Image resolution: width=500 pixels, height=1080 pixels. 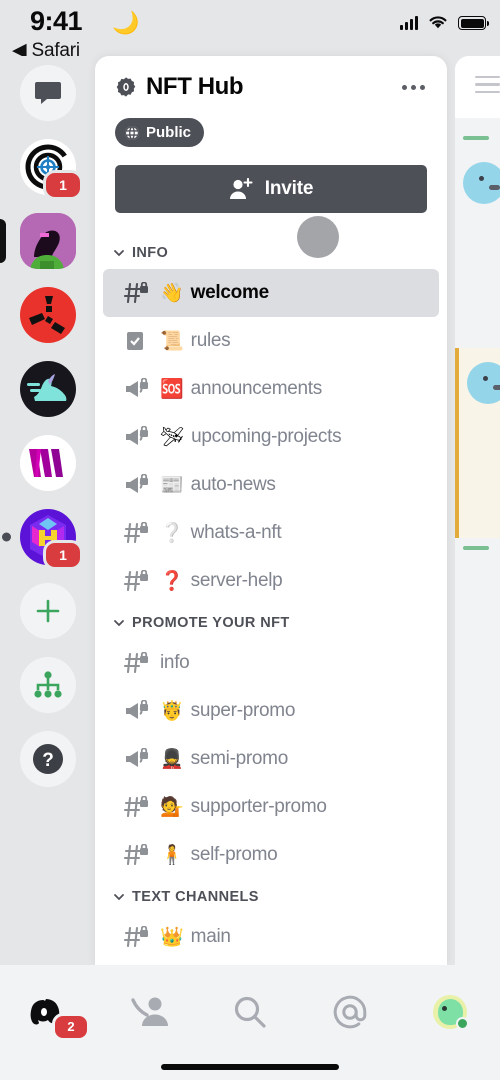 I want to click on channel-item-whats-a-nft: ❔ whats-a-nft, so click(x=271, y=533).